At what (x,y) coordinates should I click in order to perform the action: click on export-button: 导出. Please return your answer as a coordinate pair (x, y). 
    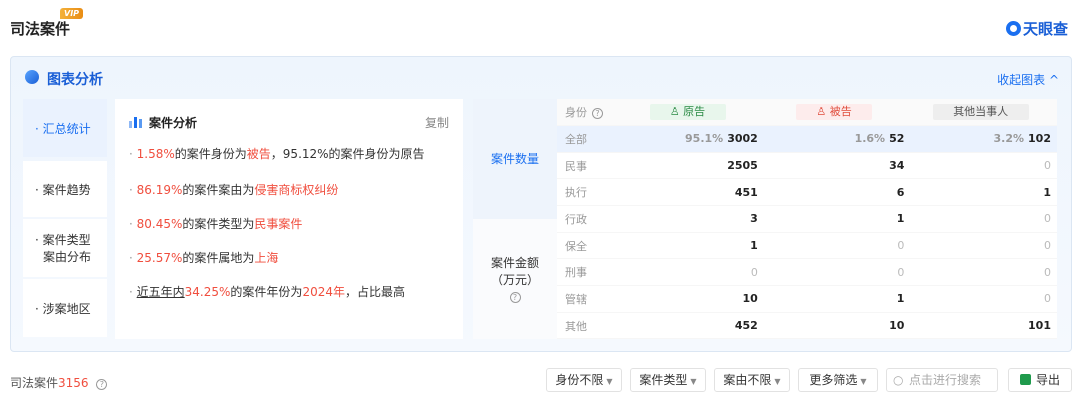
    Looking at the image, I should click on (1040, 380).